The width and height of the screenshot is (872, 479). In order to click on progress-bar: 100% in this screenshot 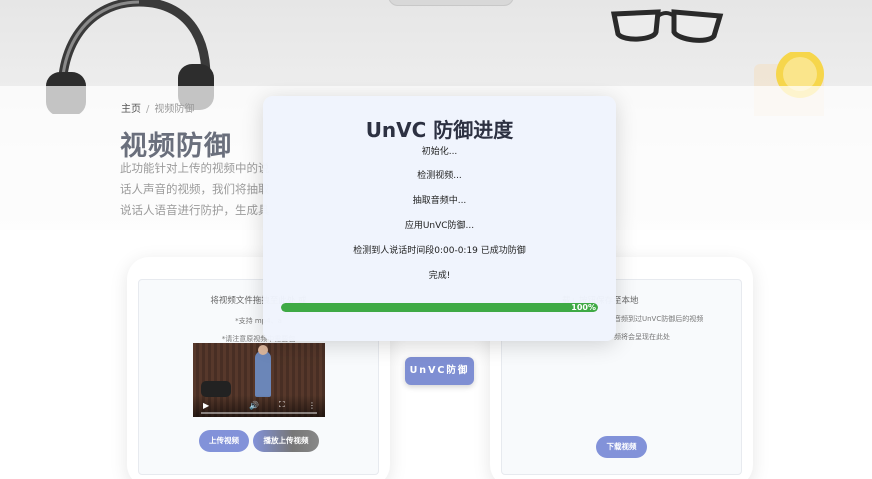, I will do `click(439, 307)`.